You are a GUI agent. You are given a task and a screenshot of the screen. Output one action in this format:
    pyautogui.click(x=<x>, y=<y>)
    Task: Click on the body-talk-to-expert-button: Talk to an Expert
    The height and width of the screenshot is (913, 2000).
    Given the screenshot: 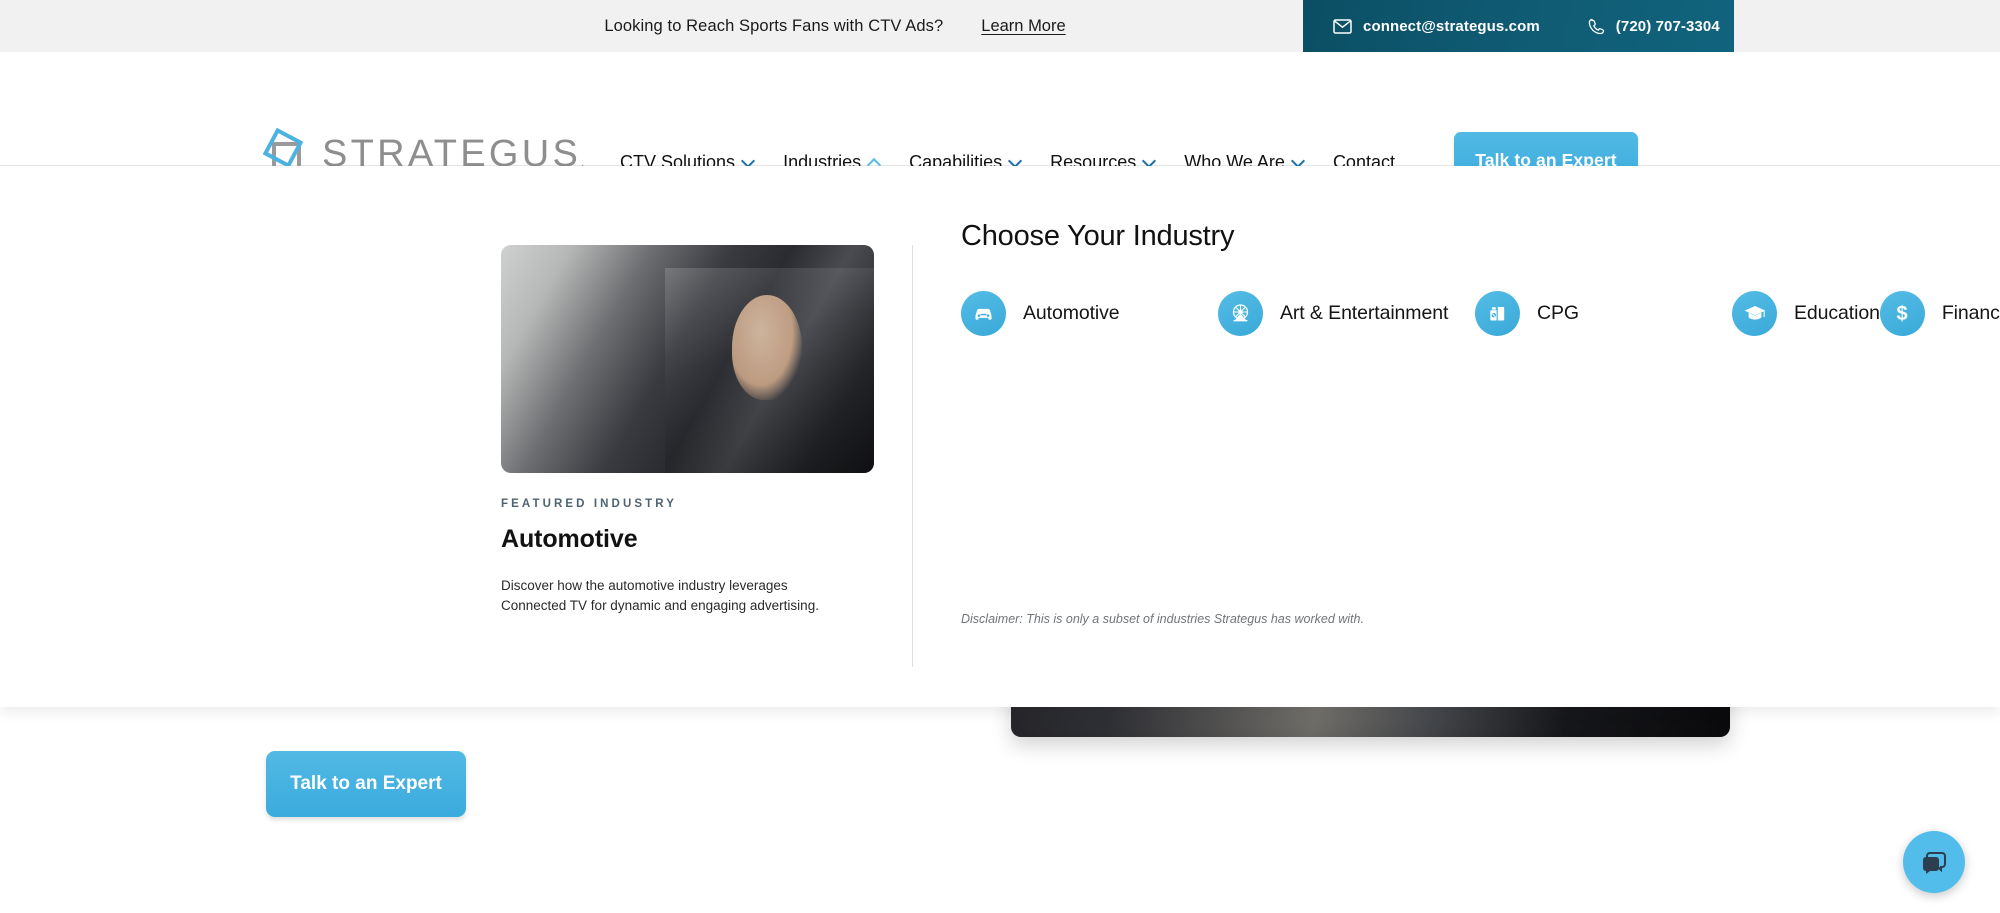 What is the action you would take?
    pyautogui.click(x=366, y=784)
    